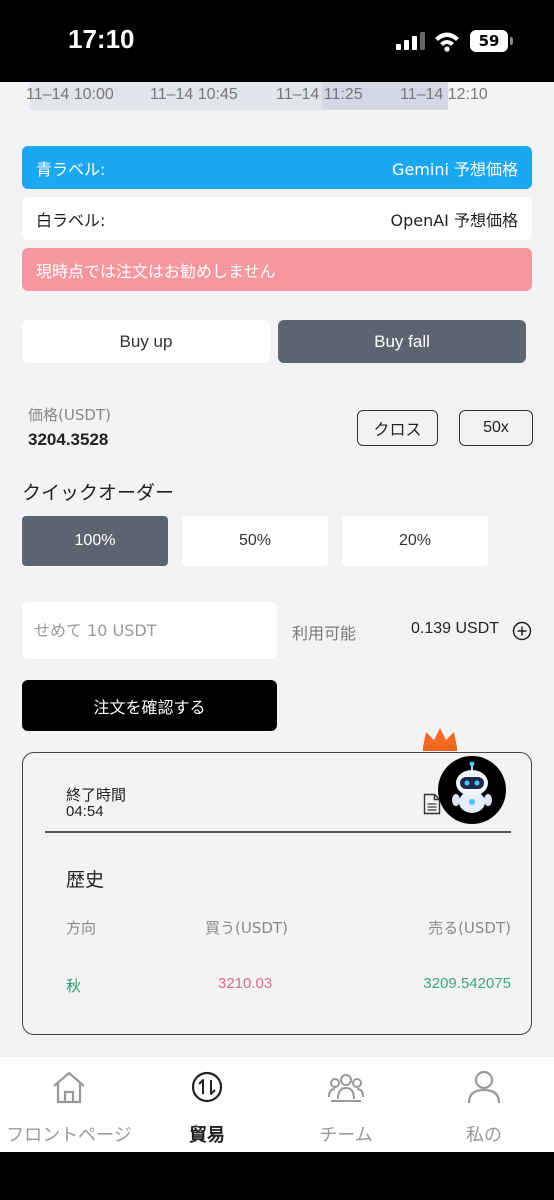 The image size is (554, 1200). I want to click on leverage-button: 50x, so click(496, 428).